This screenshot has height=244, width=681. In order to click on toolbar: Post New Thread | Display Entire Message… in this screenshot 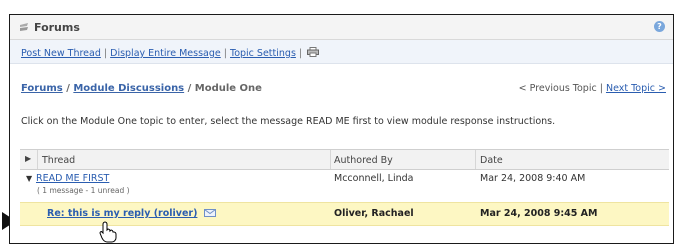, I will do `click(341, 52)`.